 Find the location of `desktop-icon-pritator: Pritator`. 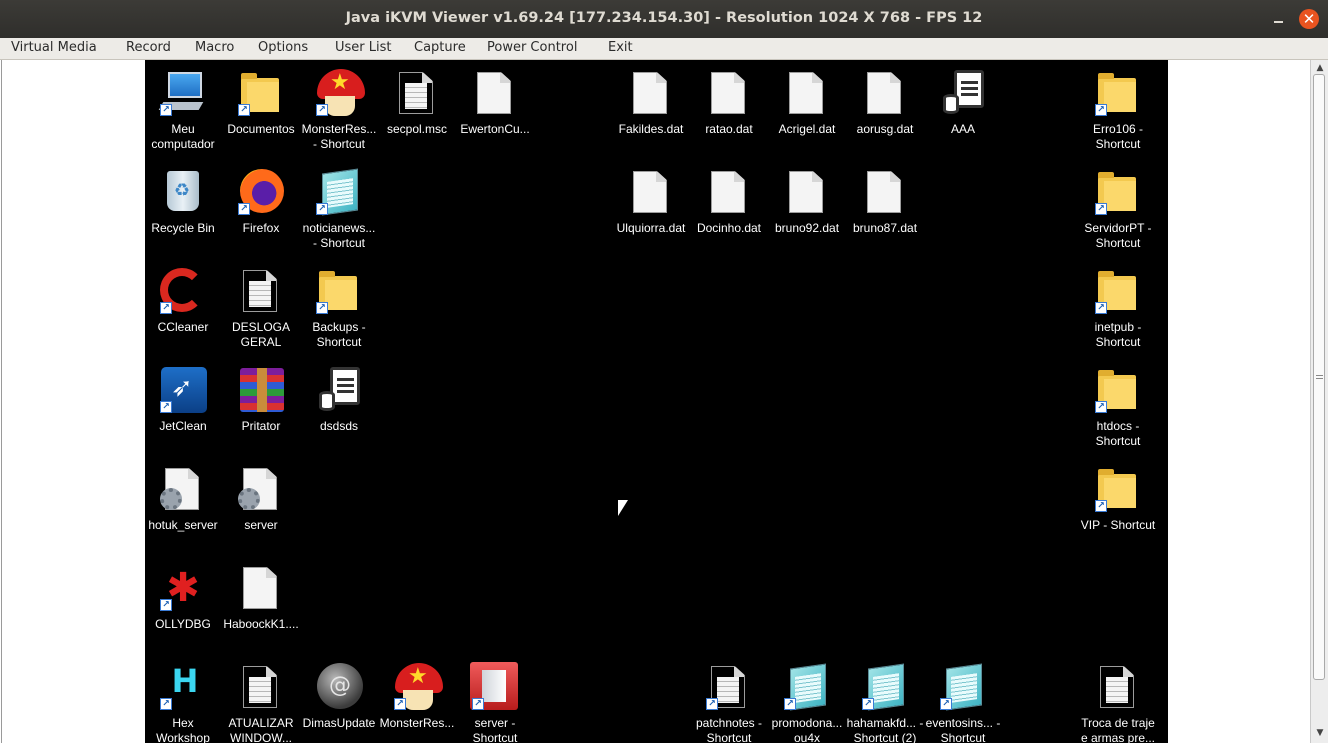

desktop-icon-pritator: Pritator is located at coordinates (261, 399).